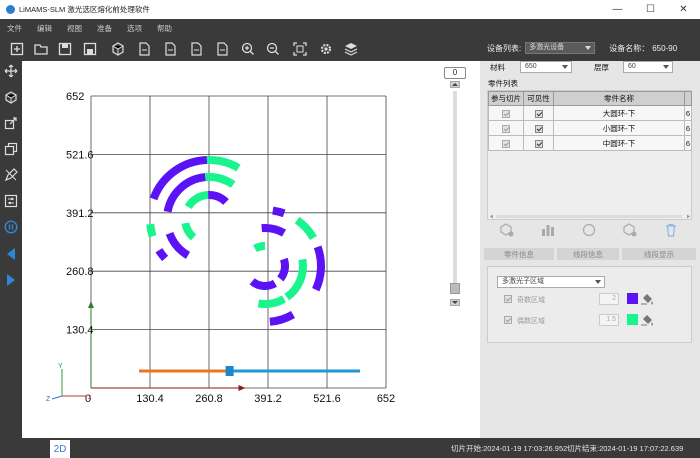 The image size is (700, 458). What do you see at coordinates (134, 28) in the screenshot?
I see `menu-options: 选项` at bounding box center [134, 28].